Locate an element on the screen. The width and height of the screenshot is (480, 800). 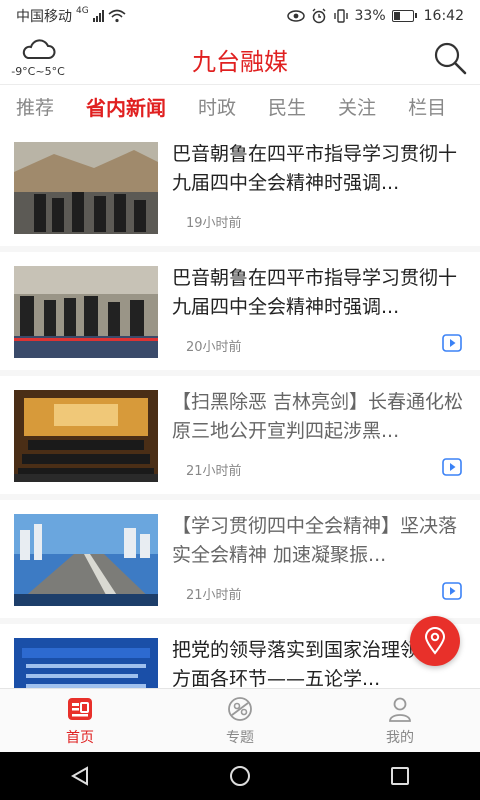
tab-columns: 栏目 is located at coordinates (427, 106).